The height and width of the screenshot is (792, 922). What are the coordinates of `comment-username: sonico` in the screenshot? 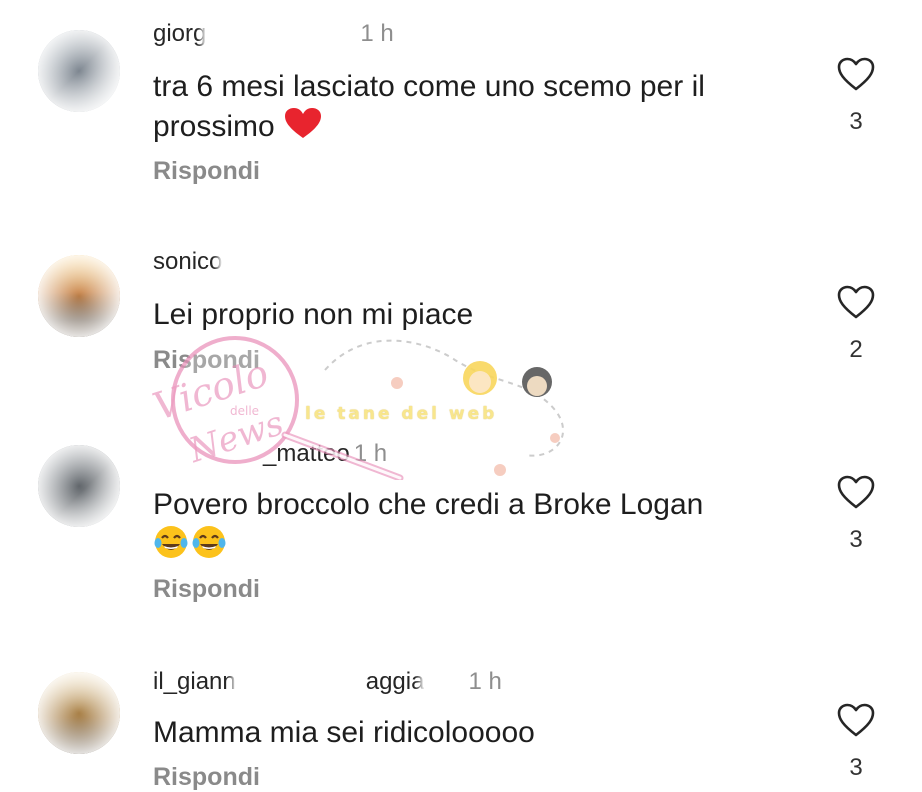 It's located at (234, 262).